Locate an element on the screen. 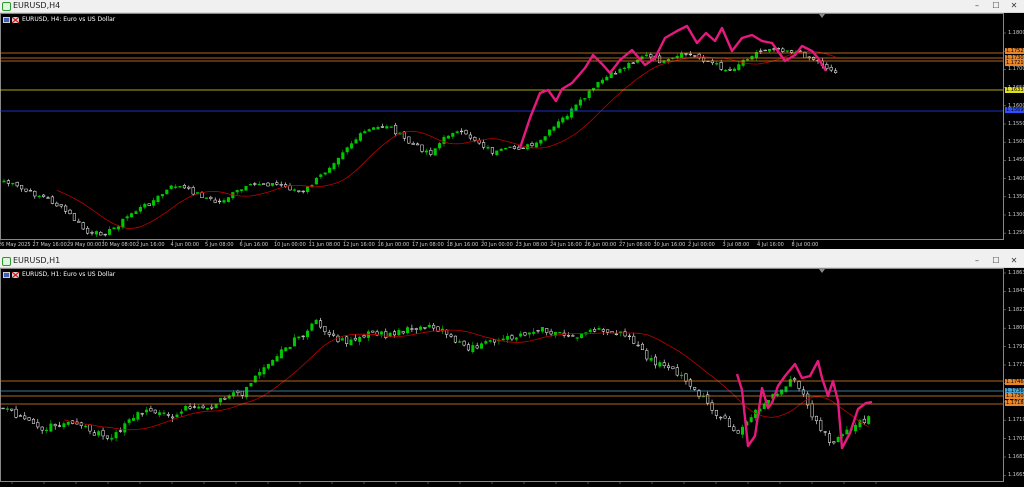 Image resolution: width=1024 pixels, height=487 pixels. minimize-icon: – is located at coordinates (977, 260).